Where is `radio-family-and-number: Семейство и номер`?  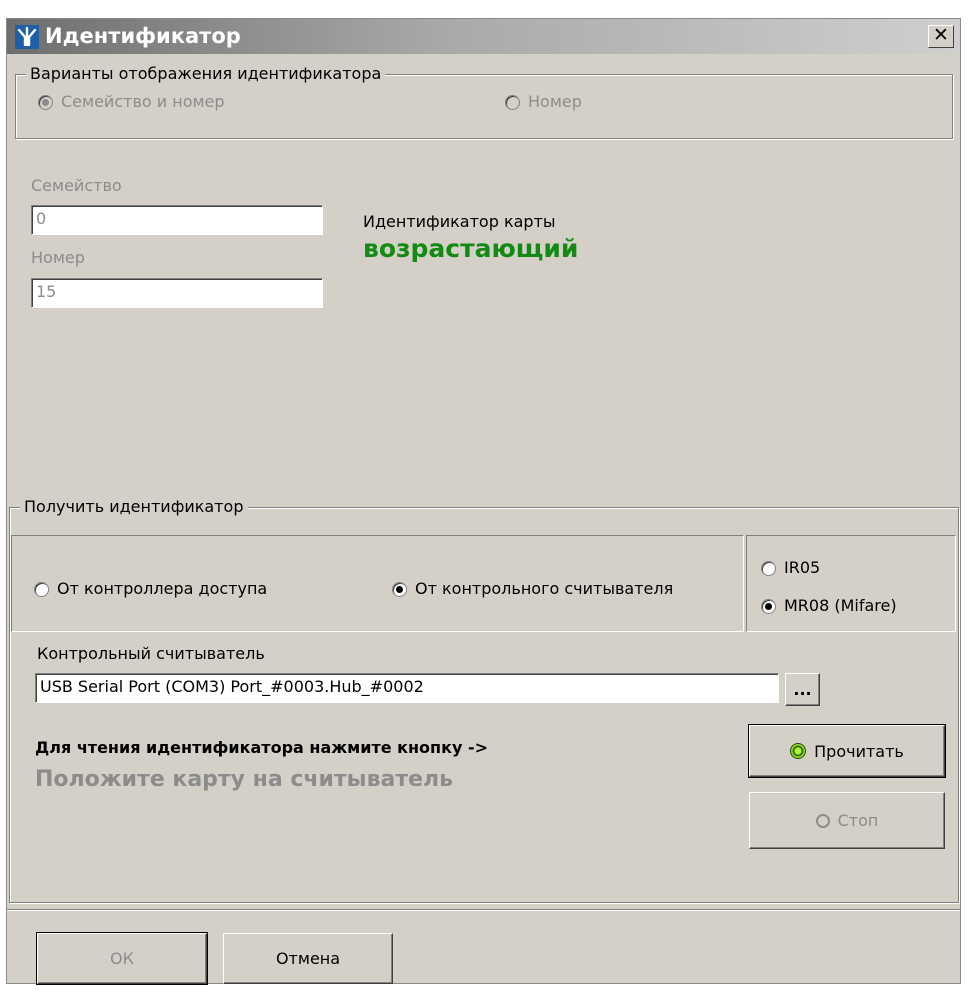 radio-family-and-number: Семейство и номер is located at coordinates (131, 102).